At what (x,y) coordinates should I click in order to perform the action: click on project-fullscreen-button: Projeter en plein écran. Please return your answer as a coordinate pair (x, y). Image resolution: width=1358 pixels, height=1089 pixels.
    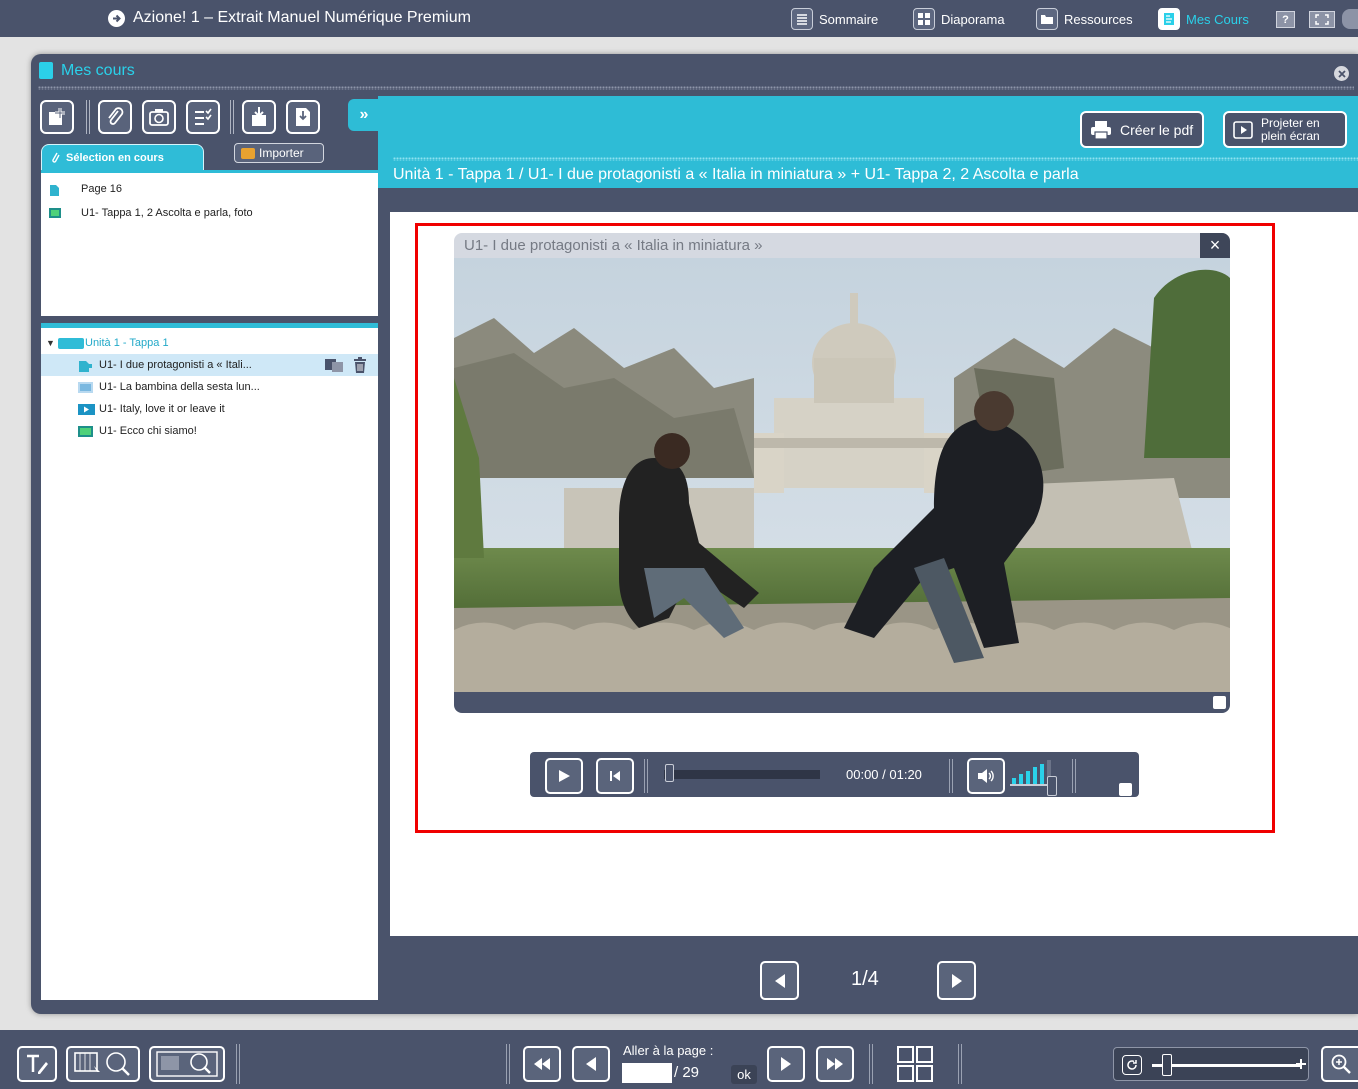
    Looking at the image, I should click on (1285, 129).